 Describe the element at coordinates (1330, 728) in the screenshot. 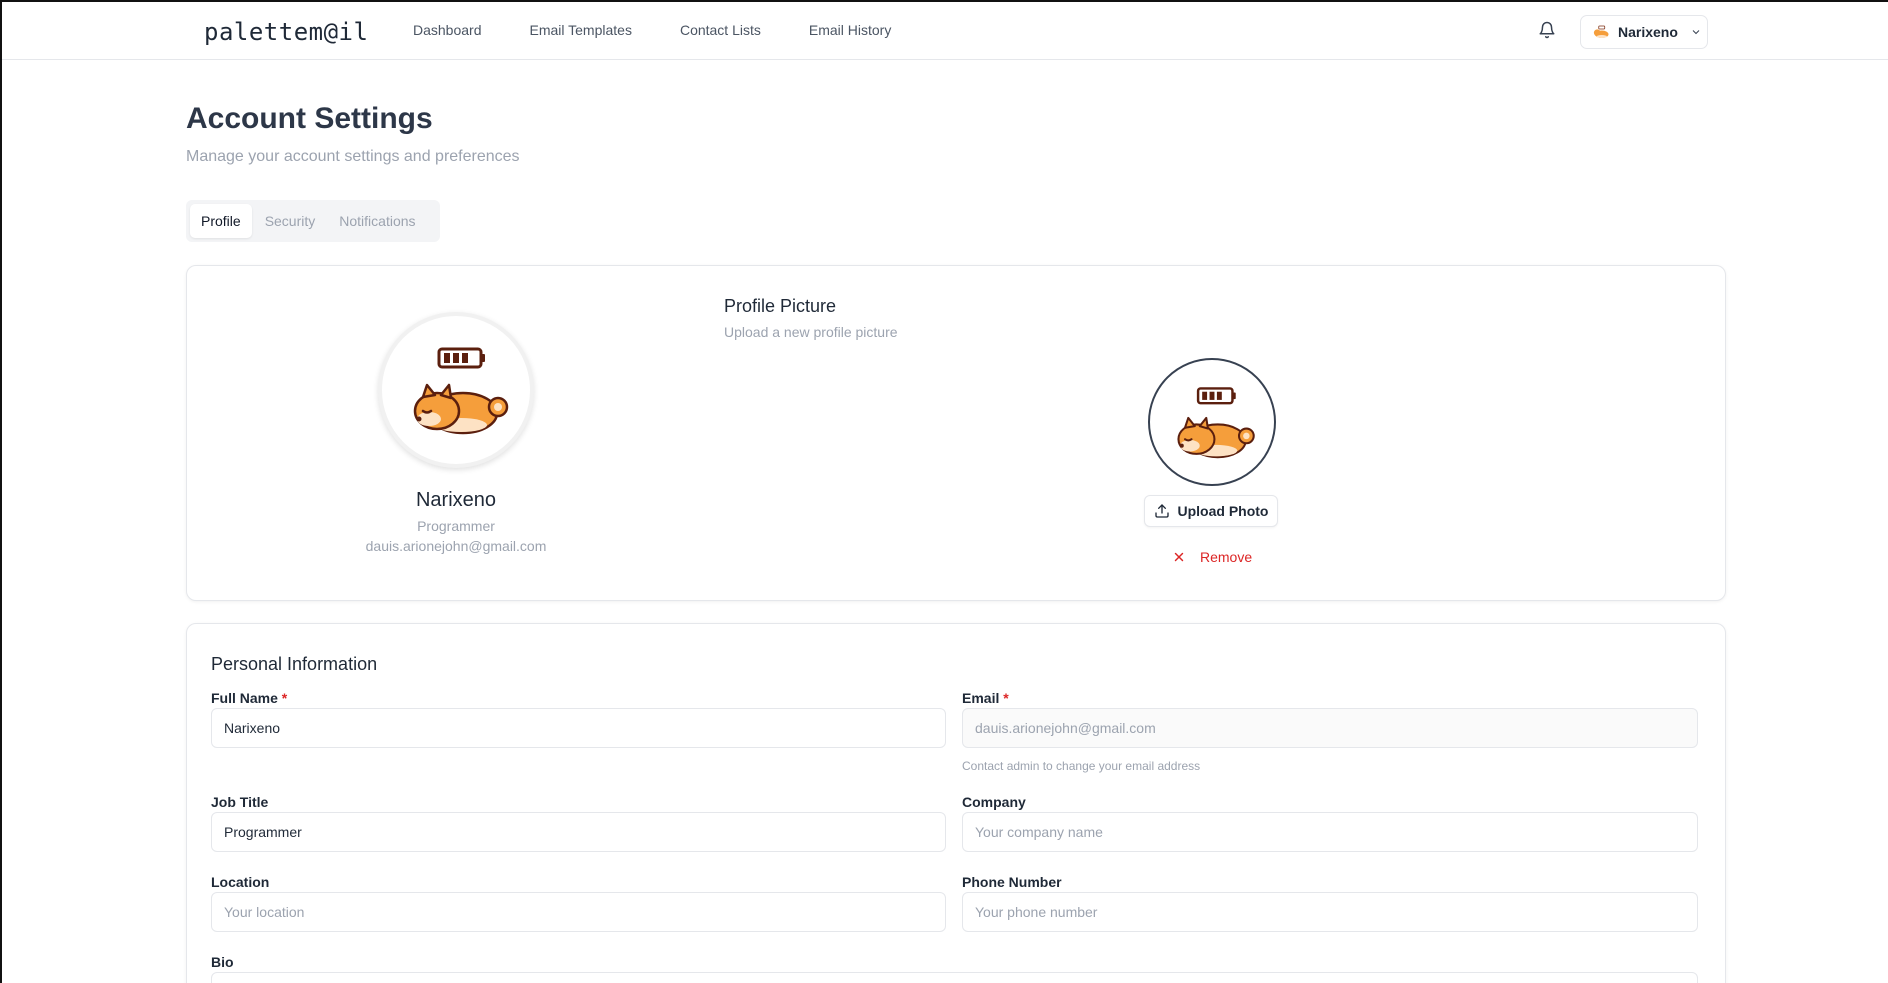

I see `email-input` at that location.